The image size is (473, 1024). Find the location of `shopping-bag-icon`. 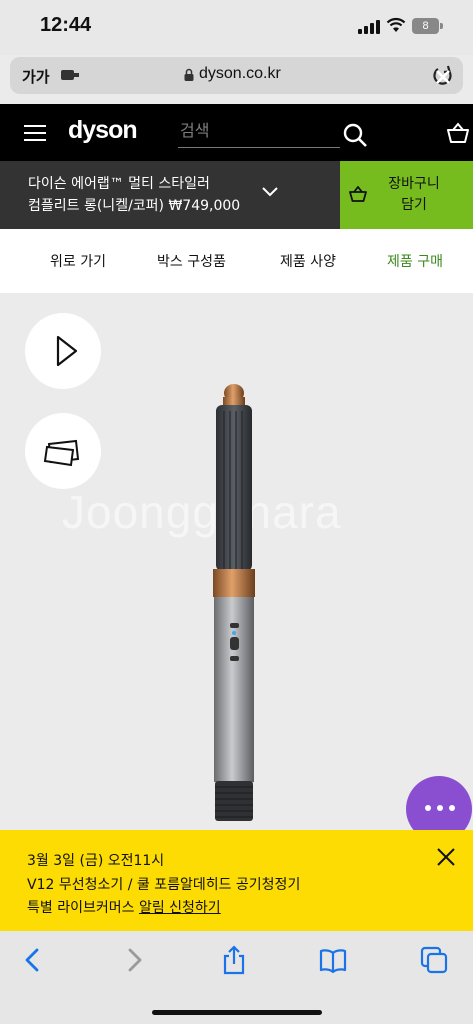

shopping-bag-icon is located at coordinates (458, 133).